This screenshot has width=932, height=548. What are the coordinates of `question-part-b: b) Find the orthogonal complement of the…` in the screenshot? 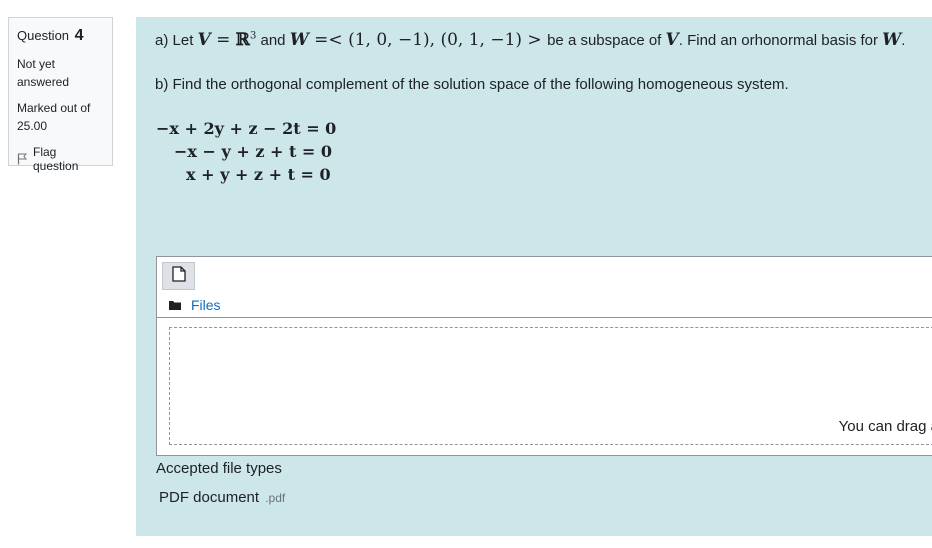 It's located at (472, 84).